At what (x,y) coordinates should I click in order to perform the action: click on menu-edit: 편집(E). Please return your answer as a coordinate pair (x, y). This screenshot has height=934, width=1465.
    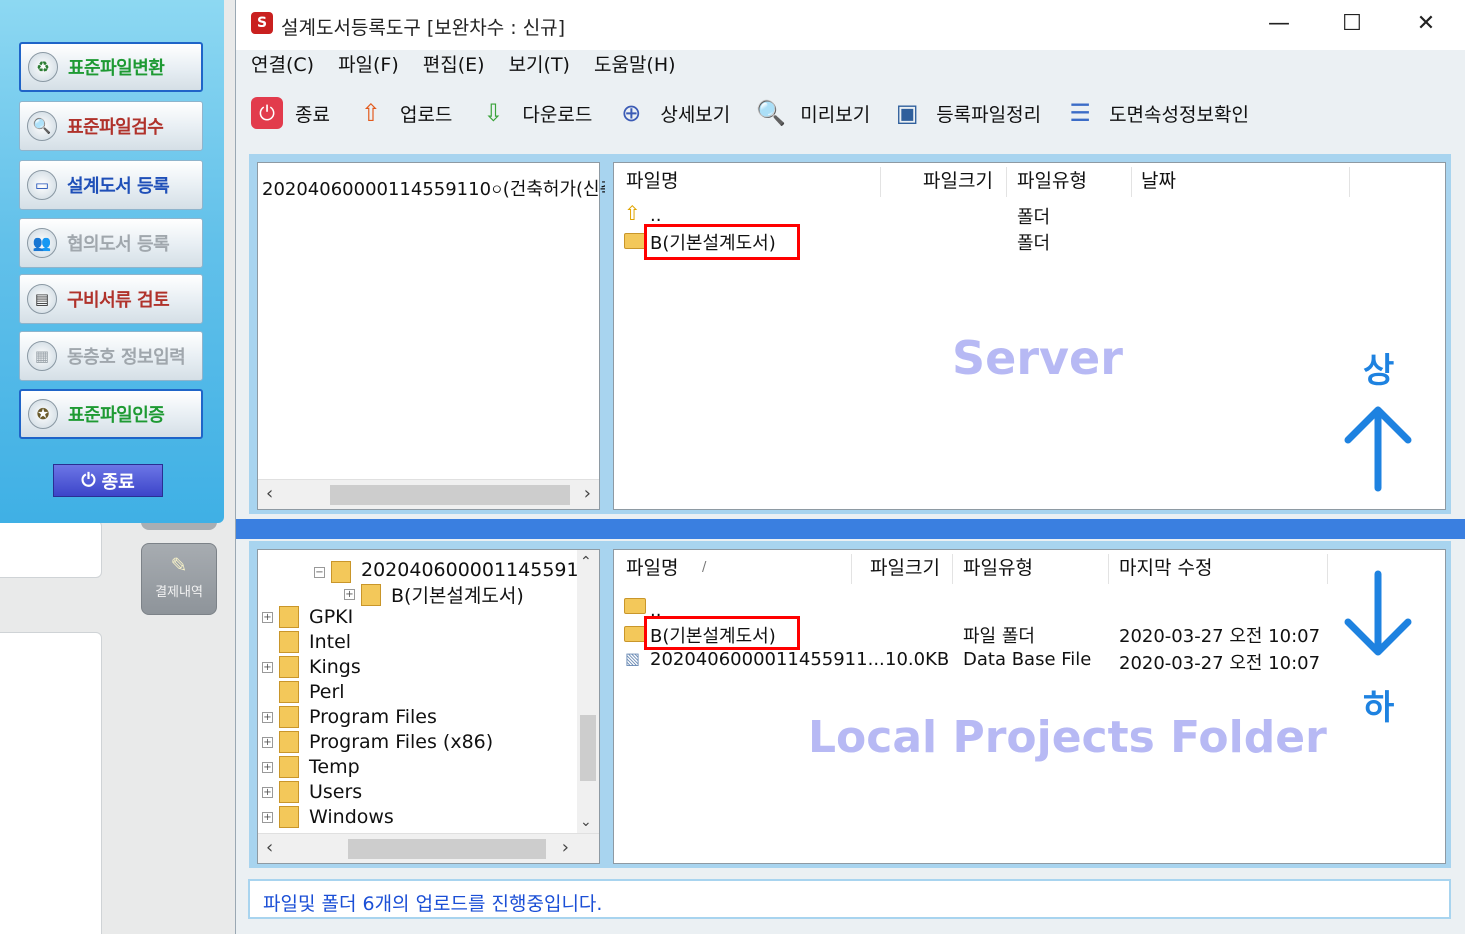
    Looking at the image, I should click on (454, 67).